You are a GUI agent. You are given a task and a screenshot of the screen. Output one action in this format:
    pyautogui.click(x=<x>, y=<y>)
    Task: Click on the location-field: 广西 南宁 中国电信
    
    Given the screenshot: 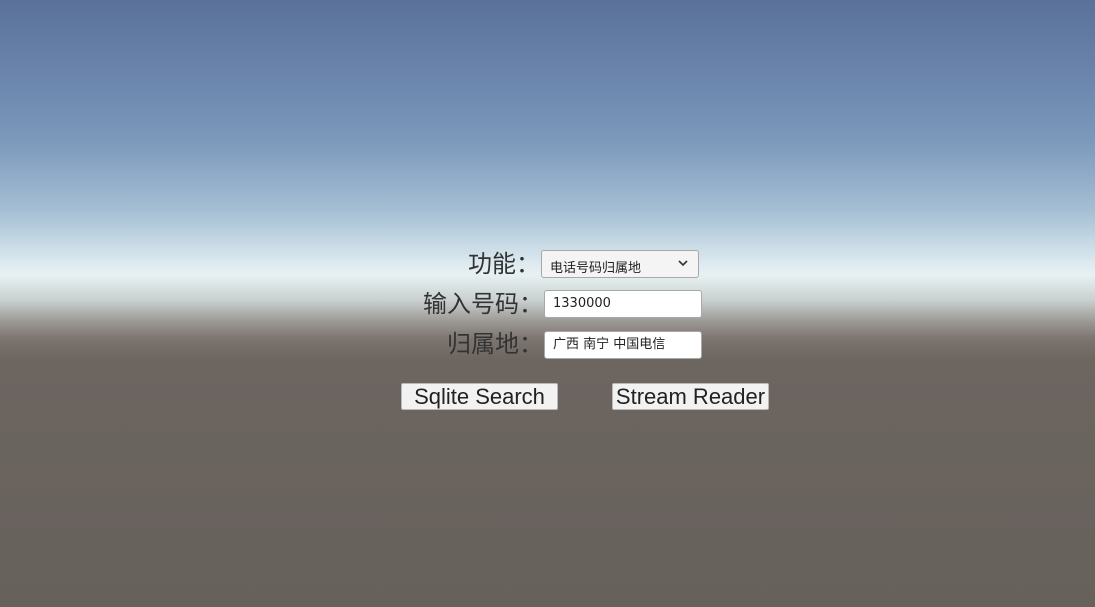 What is the action you would take?
    pyautogui.click(x=623, y=345)
    